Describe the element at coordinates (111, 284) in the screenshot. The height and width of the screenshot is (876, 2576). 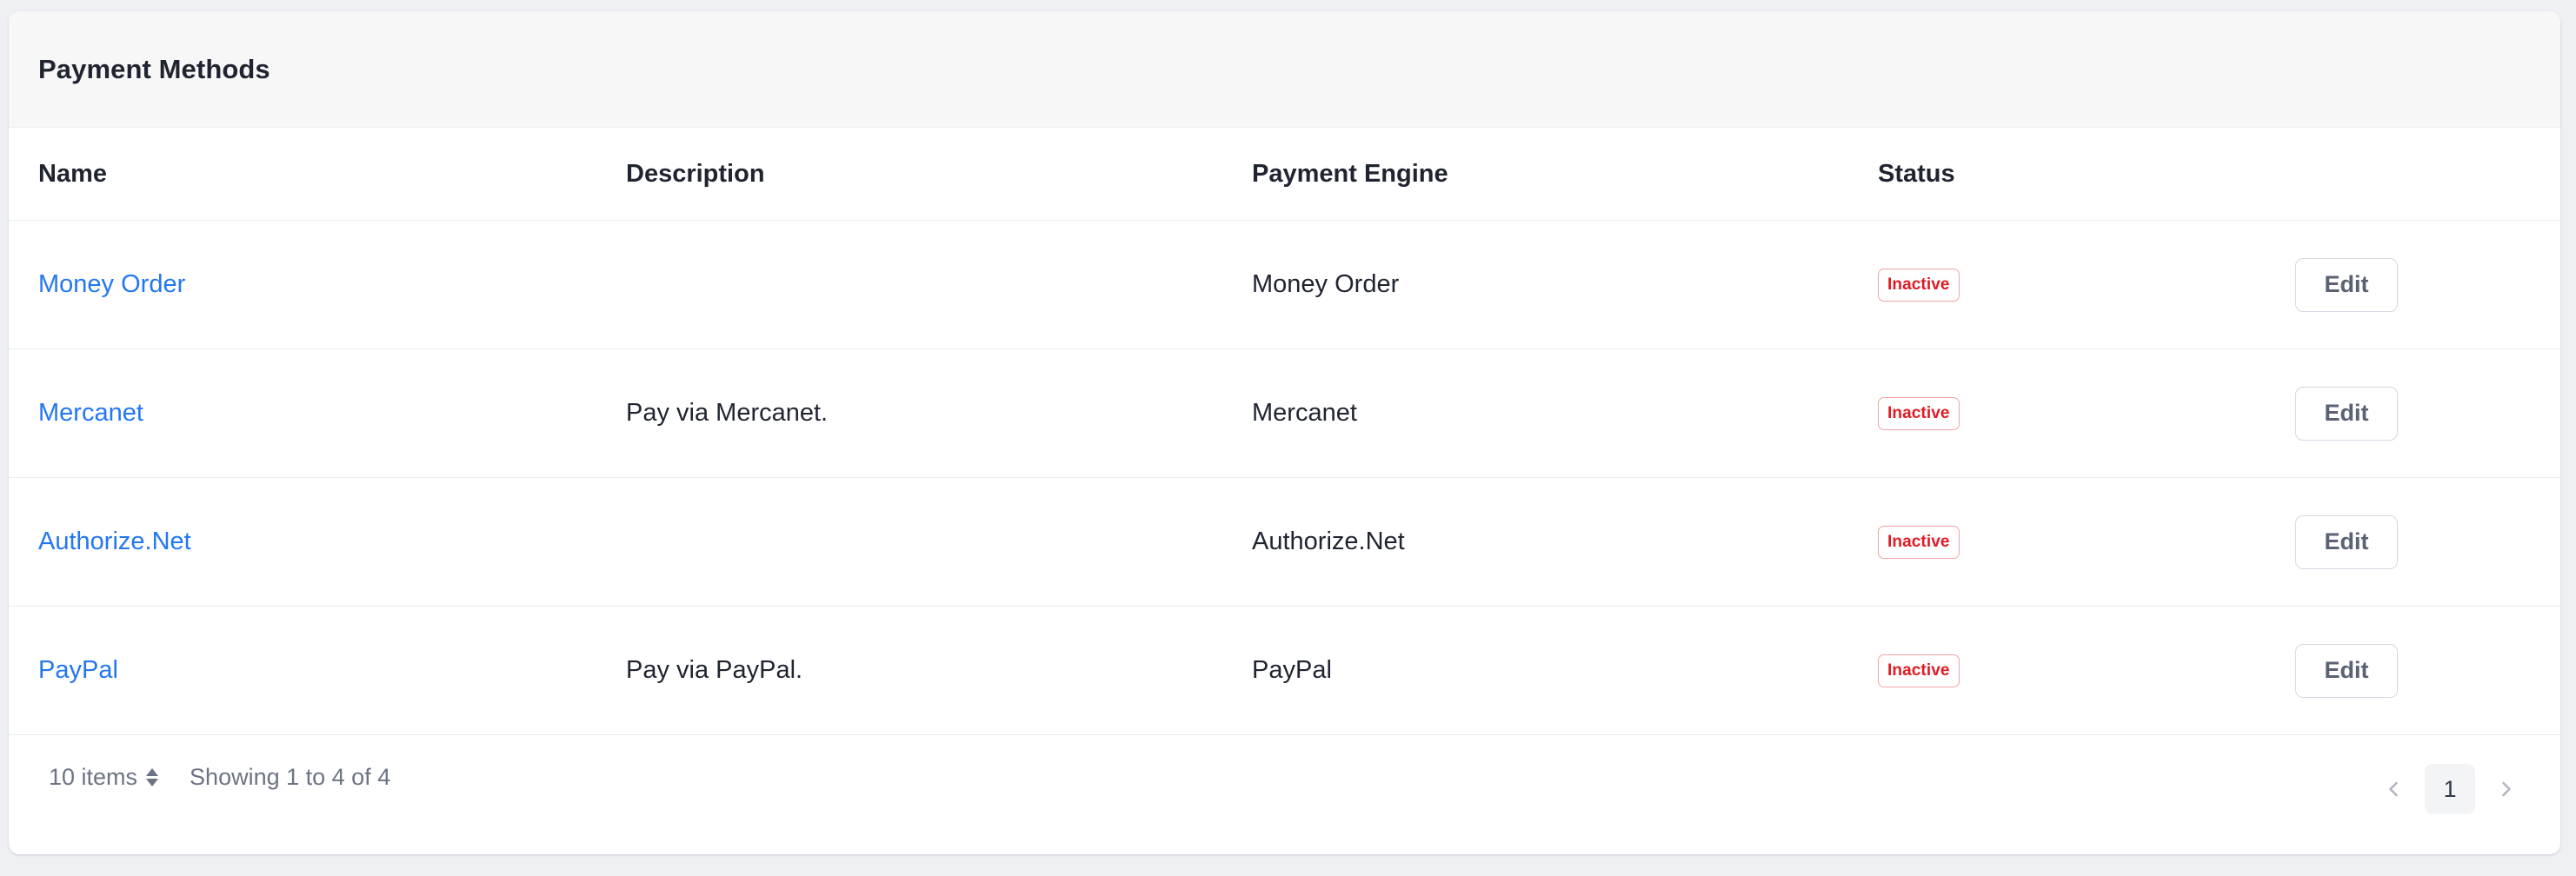
I see `payment-method-link: Money Order` at that location.